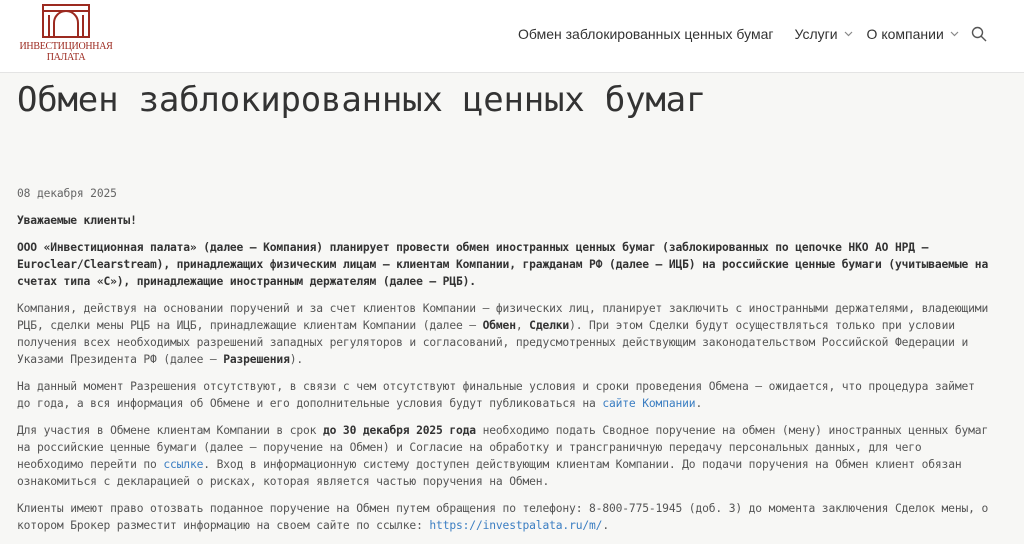  Describe the element at coordinates (549, 325) in the screenshot. I see `term-deals: Сделки` at that location.